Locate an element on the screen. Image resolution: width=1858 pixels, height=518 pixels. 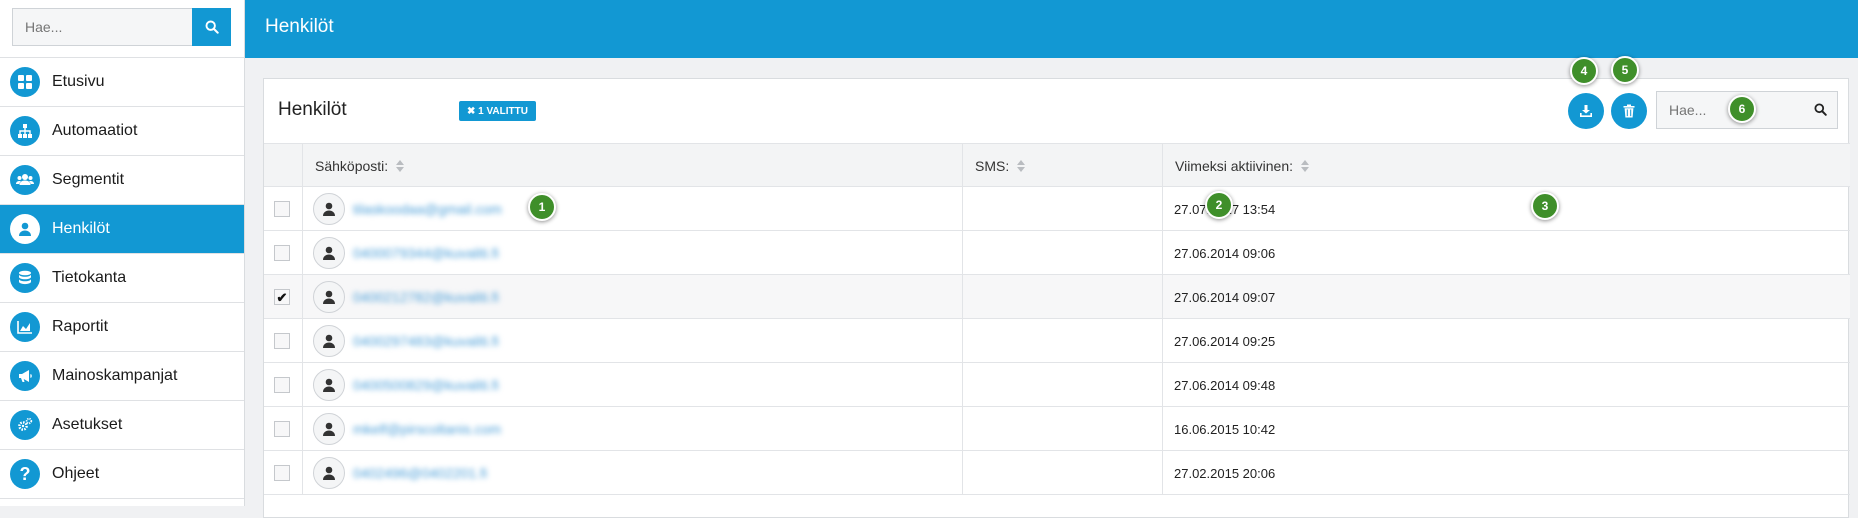
table-row: ✔ 0400212782@kuvaliti.fi 27.06.2014 09:07 is located at coordinates (1057, 297).